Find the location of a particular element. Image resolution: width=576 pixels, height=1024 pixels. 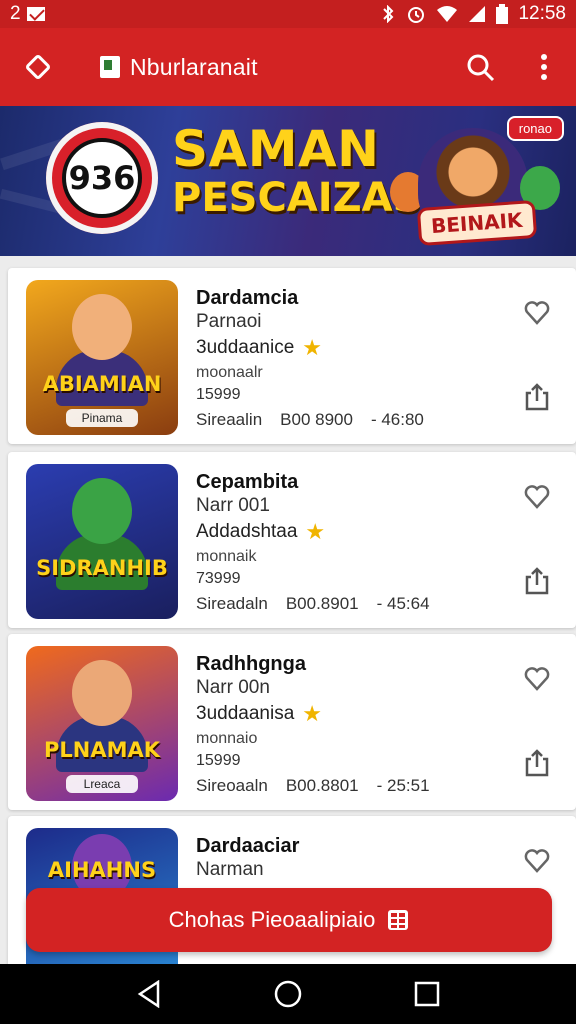

game-category: monnaik is located at coordinates (226, 556).